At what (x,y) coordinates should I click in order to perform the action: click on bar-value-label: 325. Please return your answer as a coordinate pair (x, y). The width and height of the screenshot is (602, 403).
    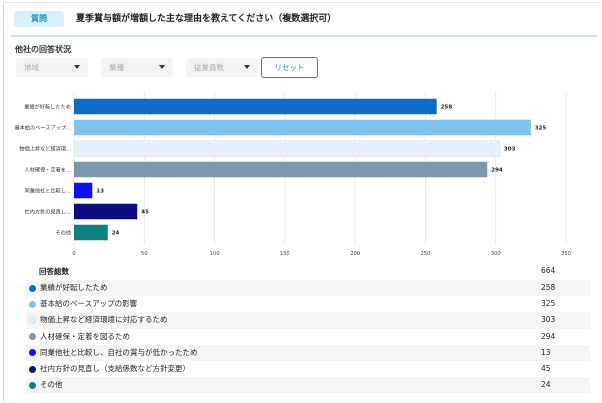
    Looking at the image, I should click on (541, 129).